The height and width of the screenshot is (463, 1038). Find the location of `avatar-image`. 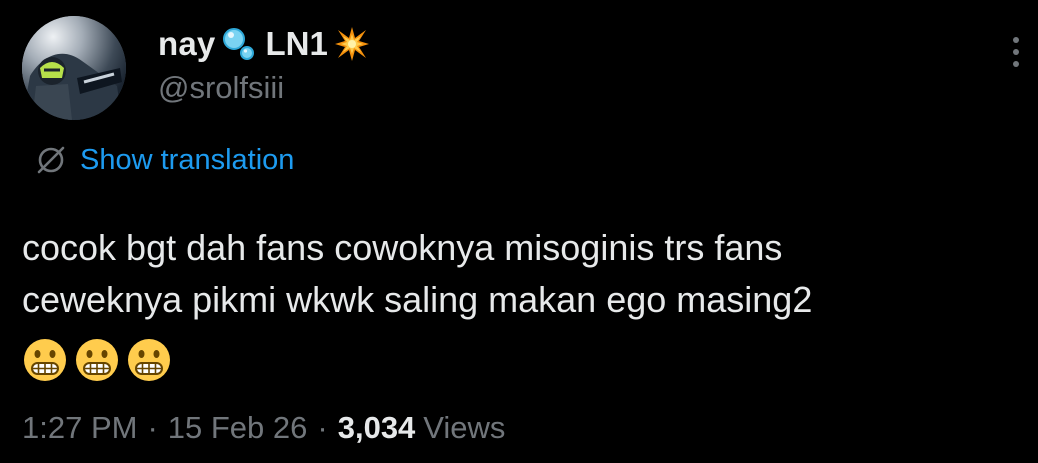

avatar-image is located at coordinates (74, 68).